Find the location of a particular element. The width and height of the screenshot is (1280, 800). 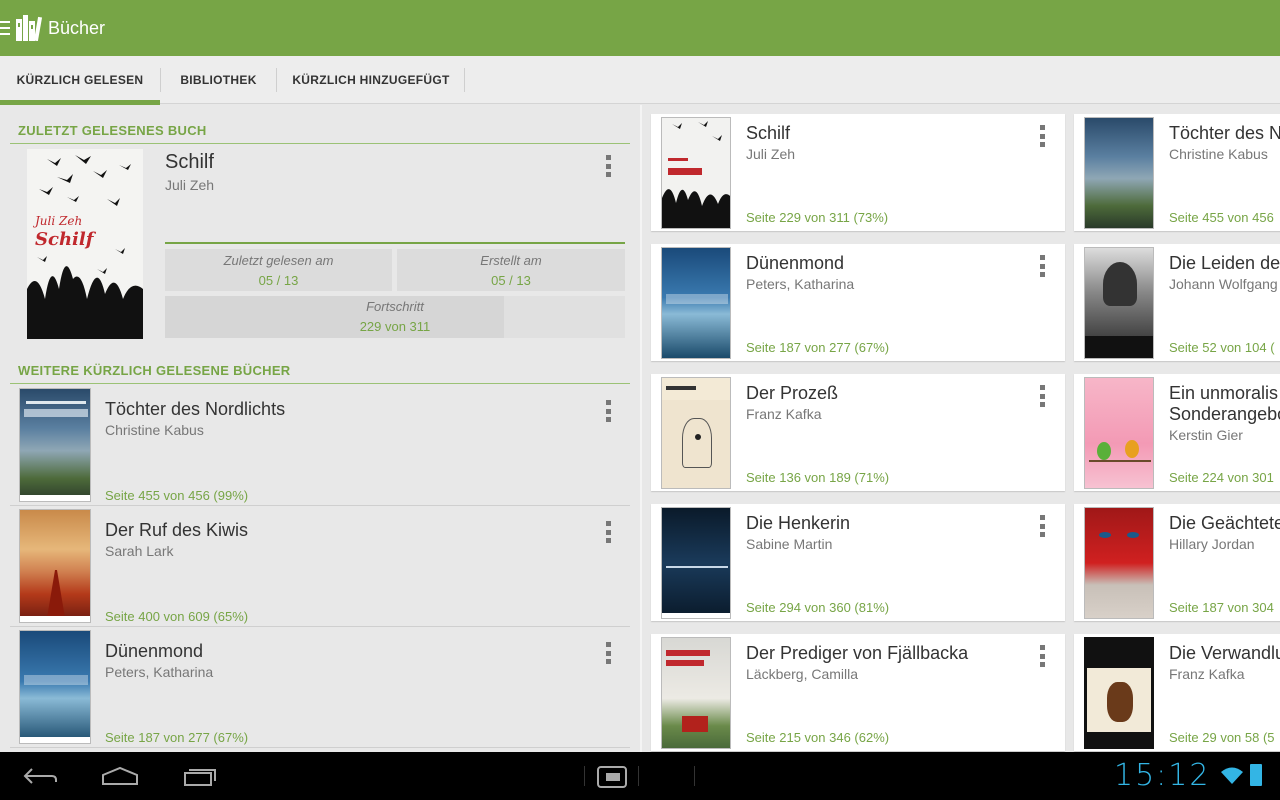

drawer-menu-icon is located at coordinates (5, 28).